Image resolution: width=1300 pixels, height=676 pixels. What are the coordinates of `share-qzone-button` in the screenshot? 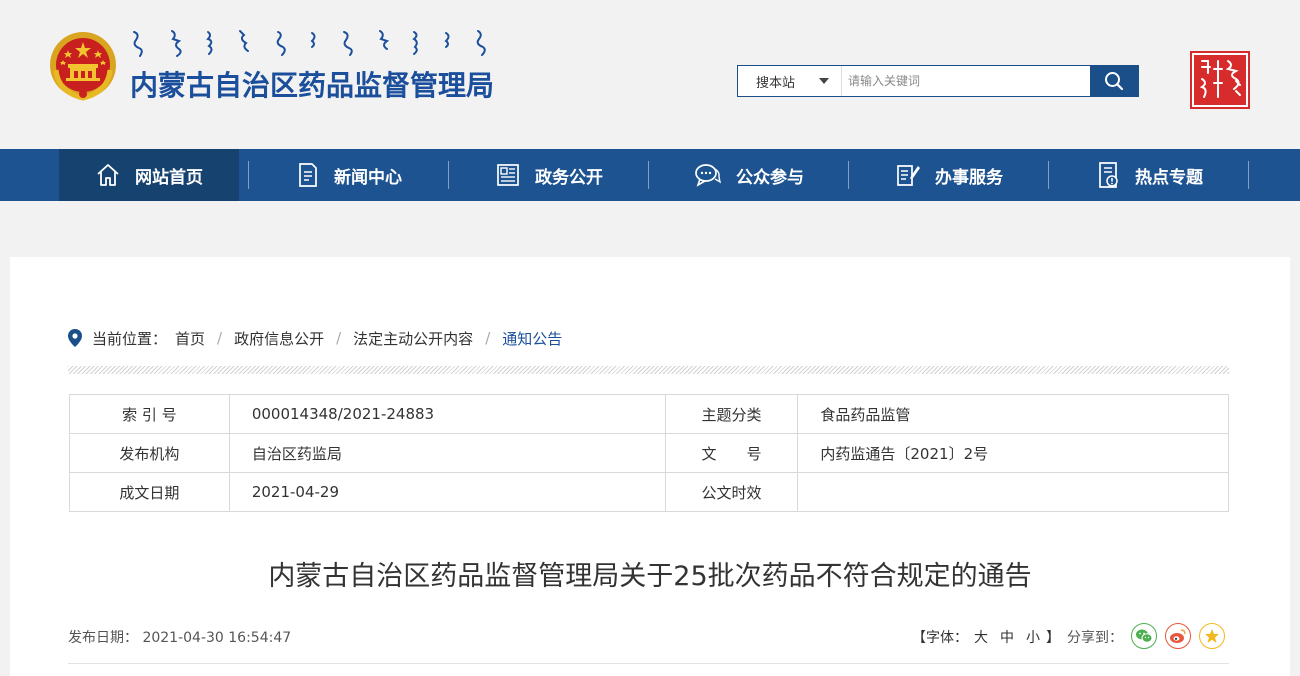 It's located at (1212, 636).